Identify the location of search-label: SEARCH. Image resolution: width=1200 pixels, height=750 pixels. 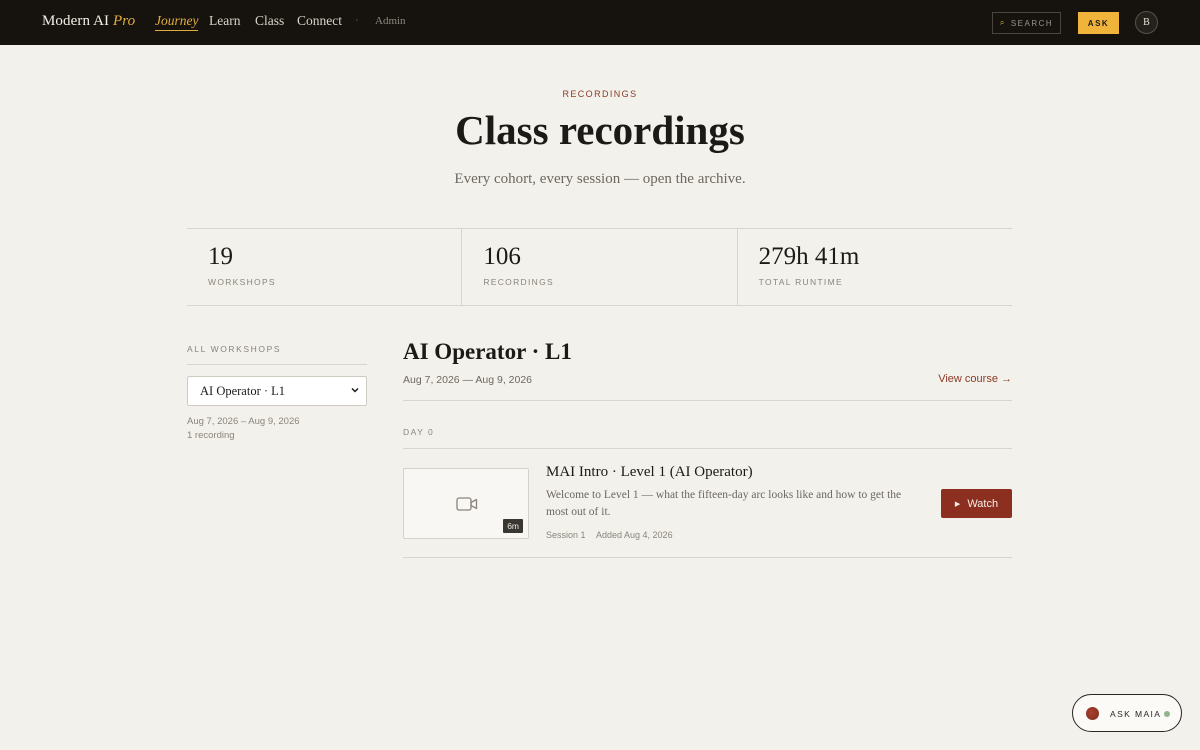
(1032, 23).